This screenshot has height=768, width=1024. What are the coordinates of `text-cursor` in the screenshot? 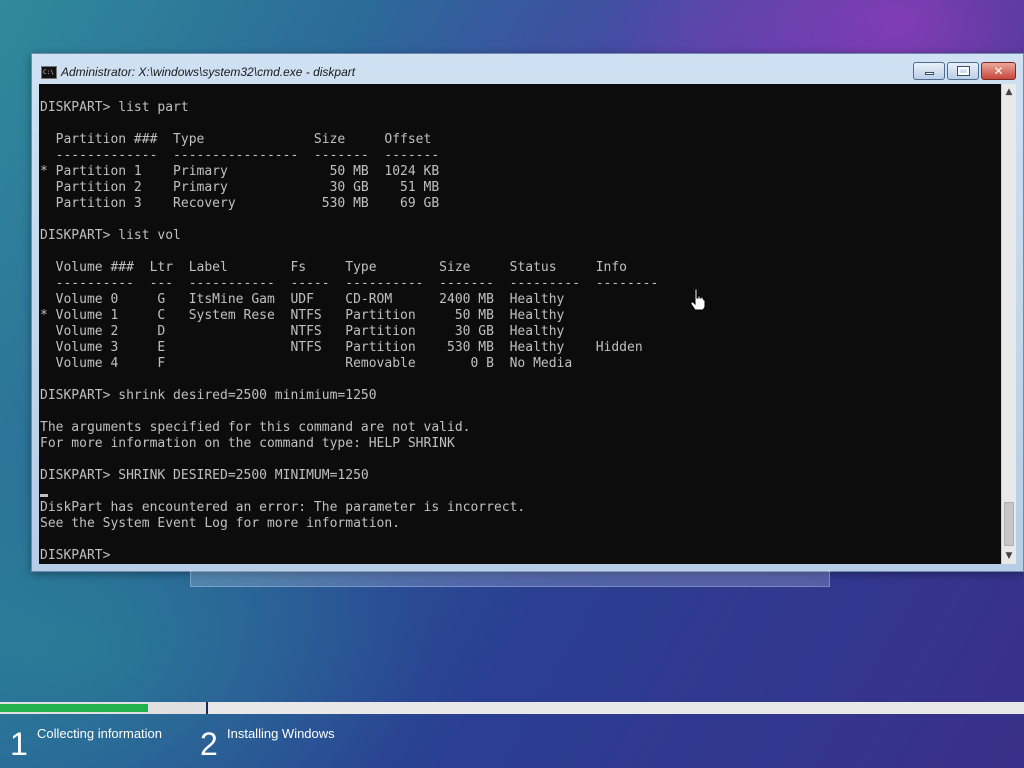 It's located at (44, 495).